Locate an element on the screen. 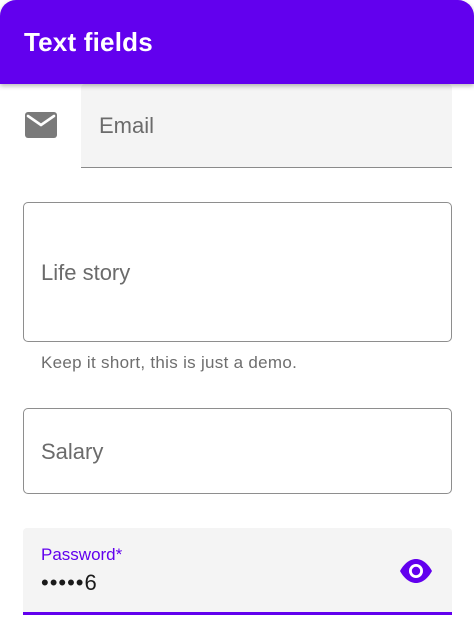 The height and width of the screenshot is (624, 474). eye-icon is located at coordinates (416, 571).